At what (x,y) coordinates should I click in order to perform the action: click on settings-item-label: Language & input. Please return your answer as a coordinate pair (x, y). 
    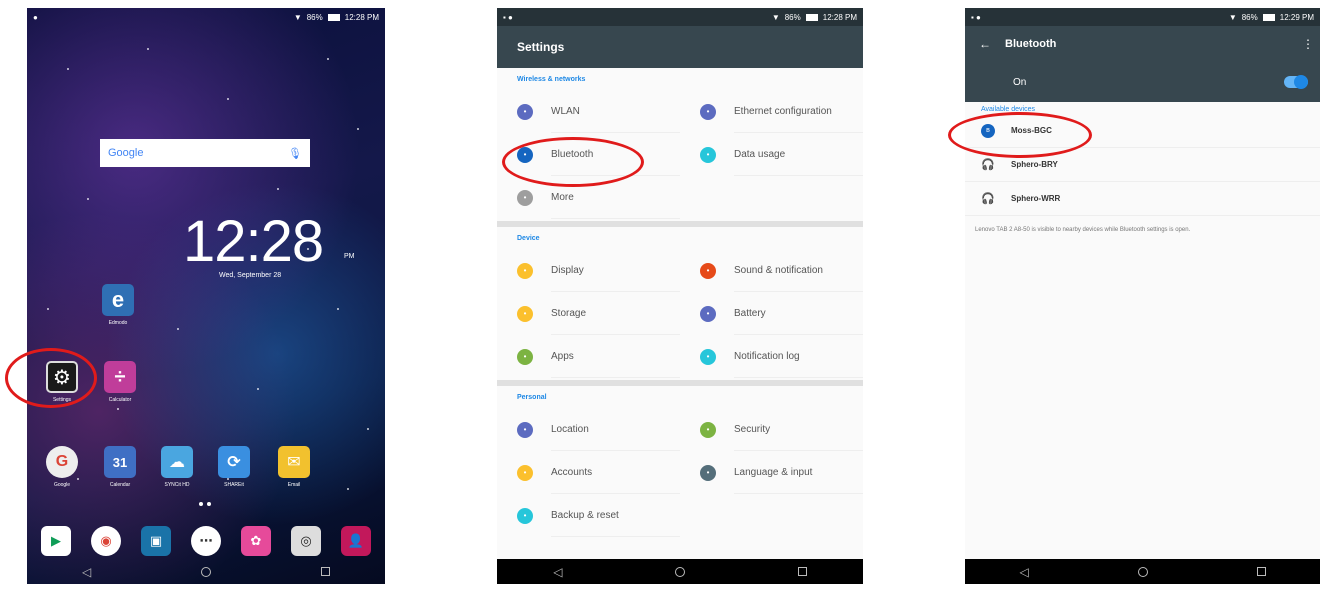
    Looking at the image, I should click on (798, 472).